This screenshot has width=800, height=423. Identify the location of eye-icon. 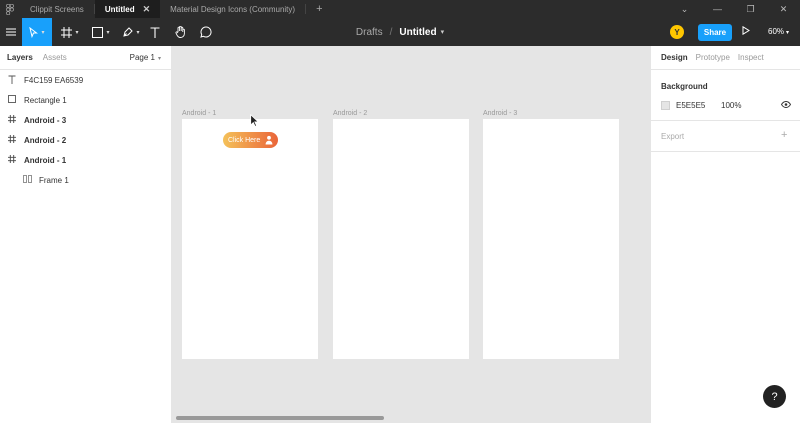
(786, 105).